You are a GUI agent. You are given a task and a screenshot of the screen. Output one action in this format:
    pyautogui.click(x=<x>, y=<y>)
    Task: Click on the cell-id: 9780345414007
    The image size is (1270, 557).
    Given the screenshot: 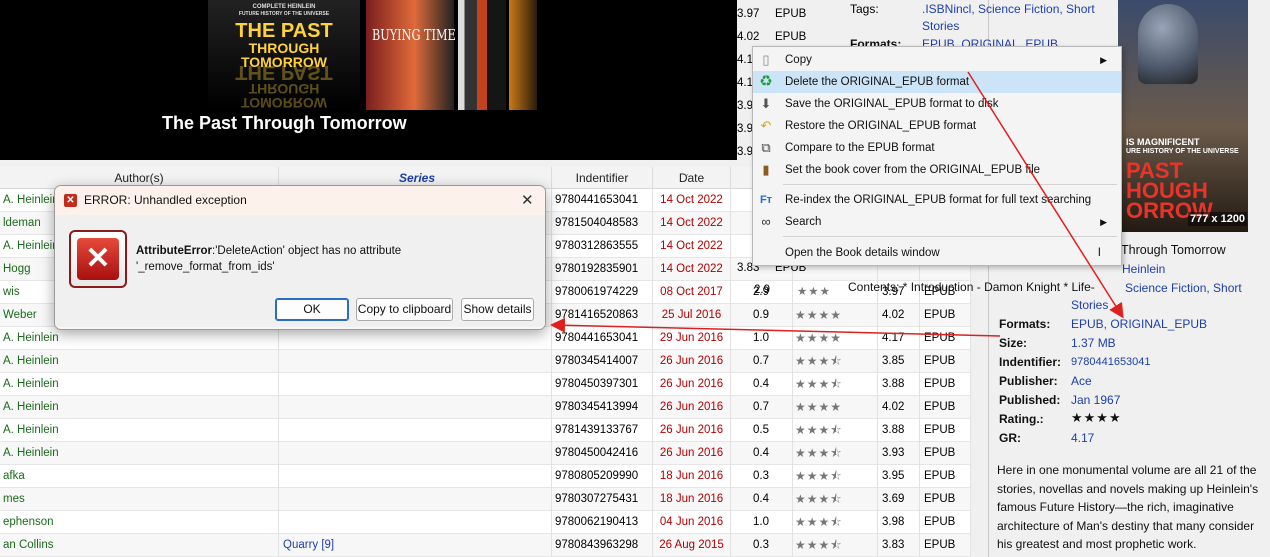 What is the action you would take?
    pyautogui.click(x=602, y=361)
    